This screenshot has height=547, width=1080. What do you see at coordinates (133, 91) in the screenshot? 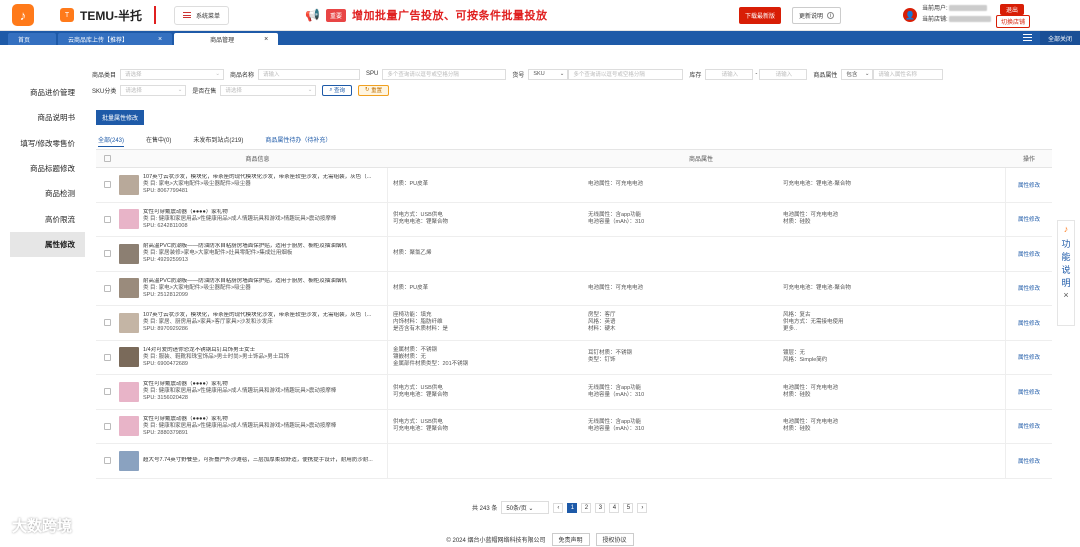
I see `sku-category-placeholder: 请选择` at bounding box center [133, 91].